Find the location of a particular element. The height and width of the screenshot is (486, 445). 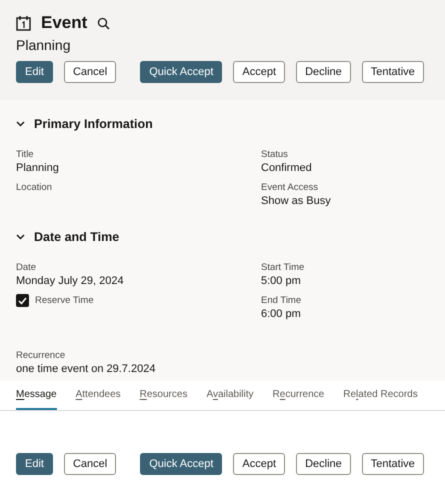

field-value: 6:00 pm is located at coordinates (281, 314).